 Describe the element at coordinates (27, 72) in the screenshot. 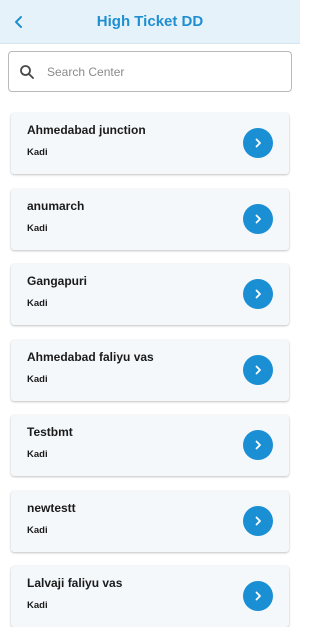

I see `search-icon` at that location.